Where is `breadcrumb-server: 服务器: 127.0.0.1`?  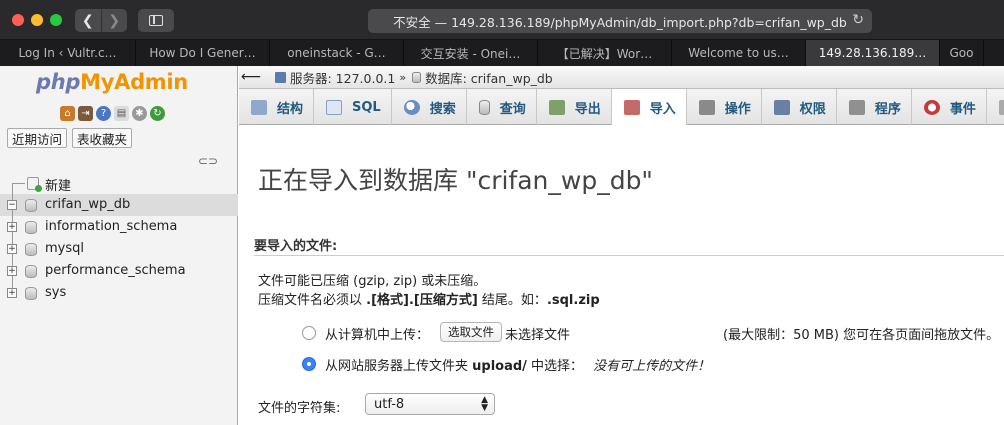
breadcrumb-server: 服务器: 127.0.0.1 is located at coordinates (342, 77).